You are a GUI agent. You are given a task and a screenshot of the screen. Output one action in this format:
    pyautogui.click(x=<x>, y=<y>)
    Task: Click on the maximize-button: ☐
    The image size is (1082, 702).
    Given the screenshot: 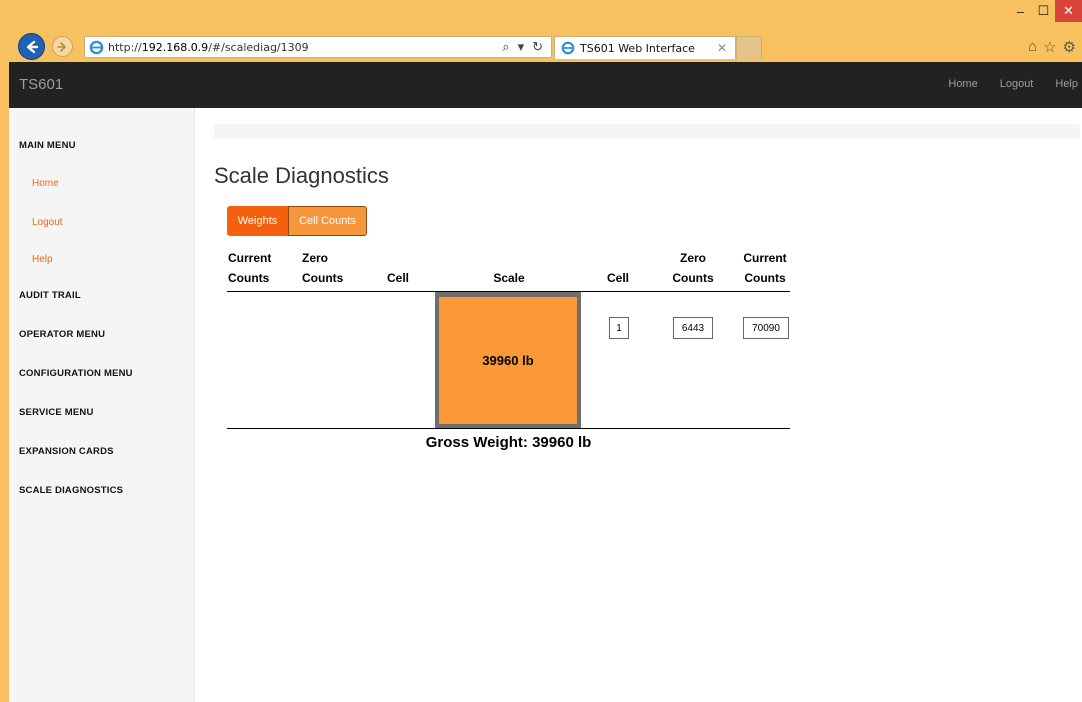 What is the action you would take?
    pyautogui.click(x=1043, y=11)
    